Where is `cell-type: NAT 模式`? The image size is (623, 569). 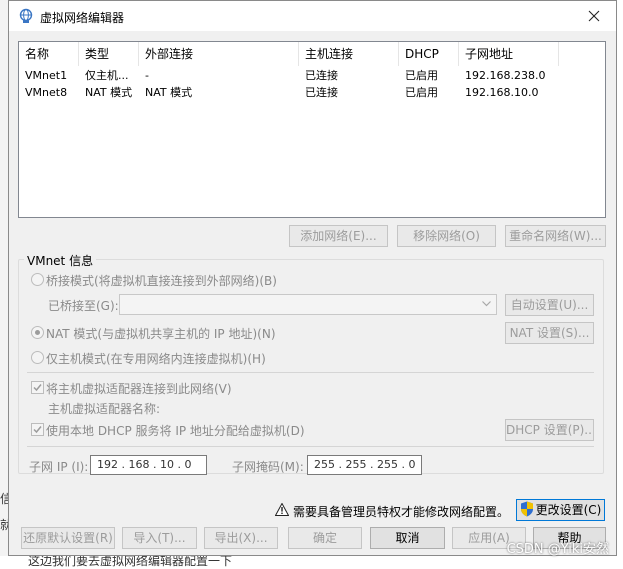 cell-type: NAT 模式 is located at coordinates (109, 92).